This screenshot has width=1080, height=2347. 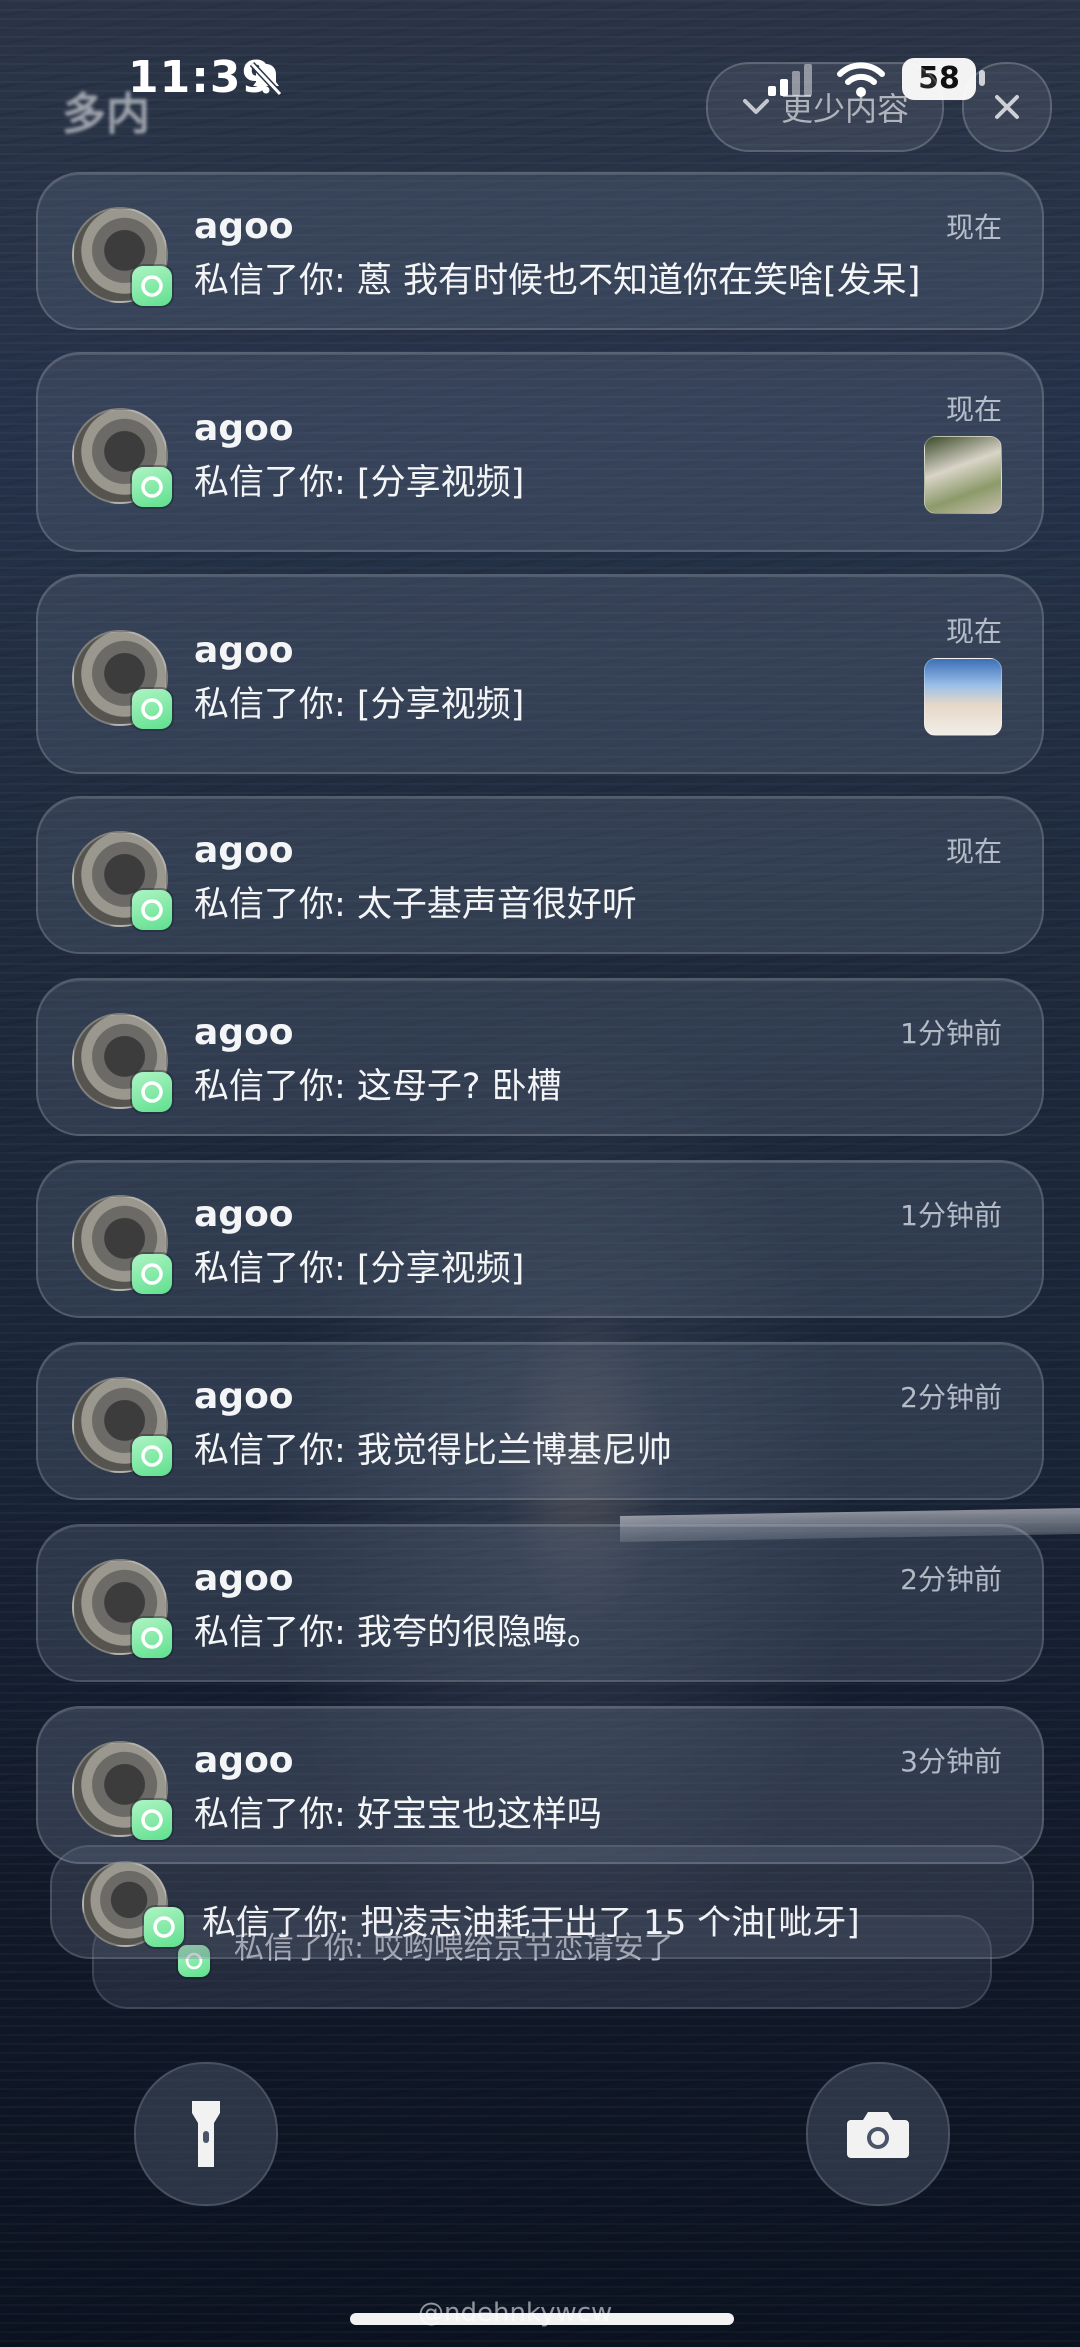 What do you see at coordinates (540, 1239) in the screenshot?
I see `notification-card: agoo 私信了你: [分享视频] 1分钟前` at bounding box center [540, 1239].